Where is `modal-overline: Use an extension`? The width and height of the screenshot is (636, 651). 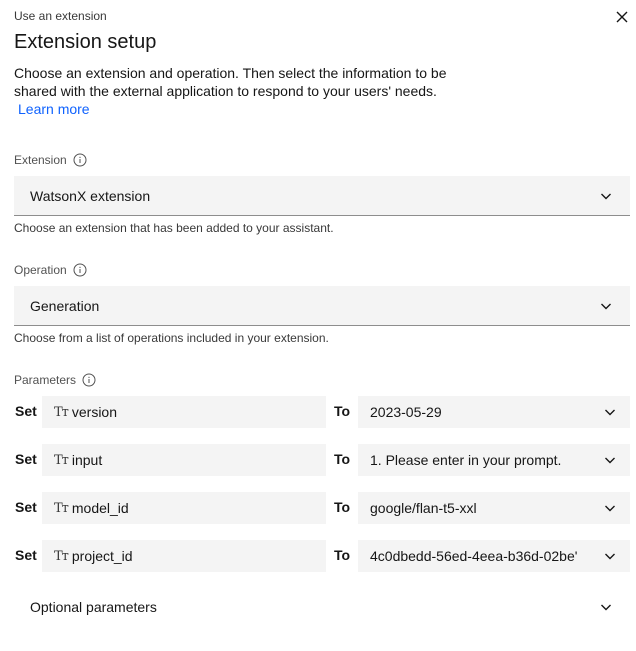 modal-overline: Use an extension is located at coordinates (60, 16).